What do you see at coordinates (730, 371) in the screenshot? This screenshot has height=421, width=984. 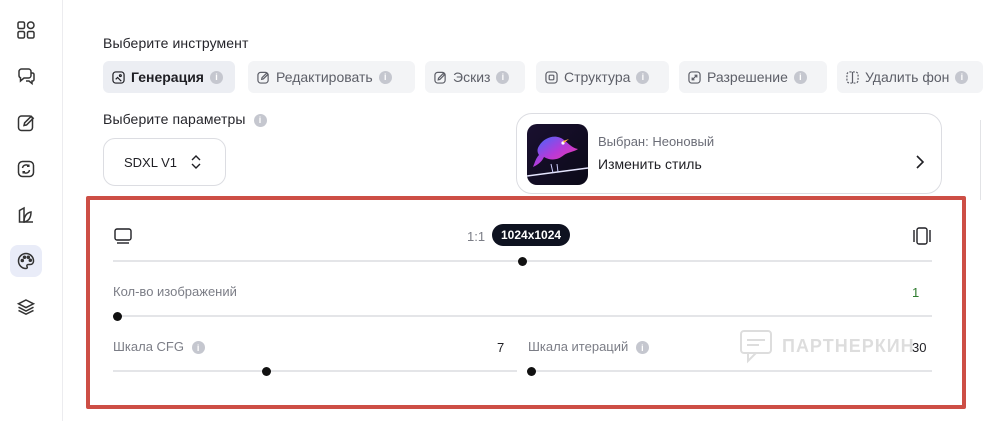 I see `iterations-slider-track` at bounding box center [730, 371].